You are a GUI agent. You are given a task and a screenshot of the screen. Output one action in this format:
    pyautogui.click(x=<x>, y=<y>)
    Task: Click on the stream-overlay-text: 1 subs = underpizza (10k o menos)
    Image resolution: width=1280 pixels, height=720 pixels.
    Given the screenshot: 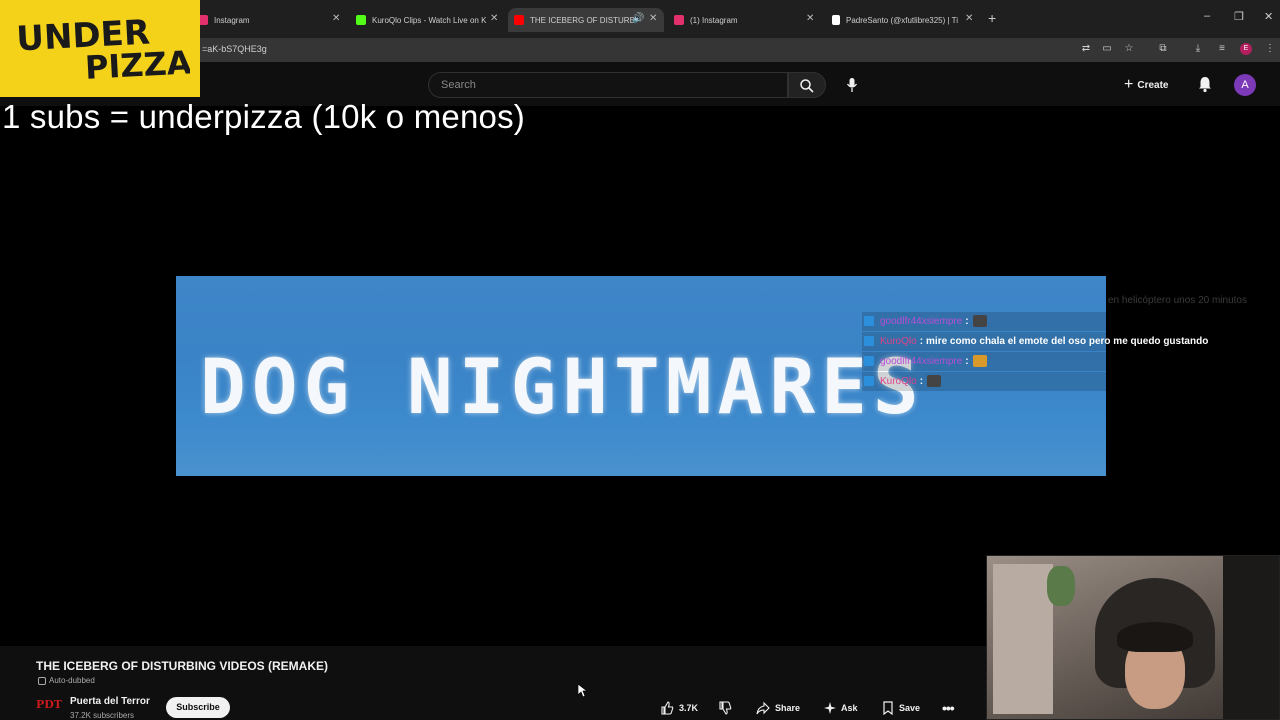 What is the action you would take?
    pyautogui.click(x=263, y=116)
    